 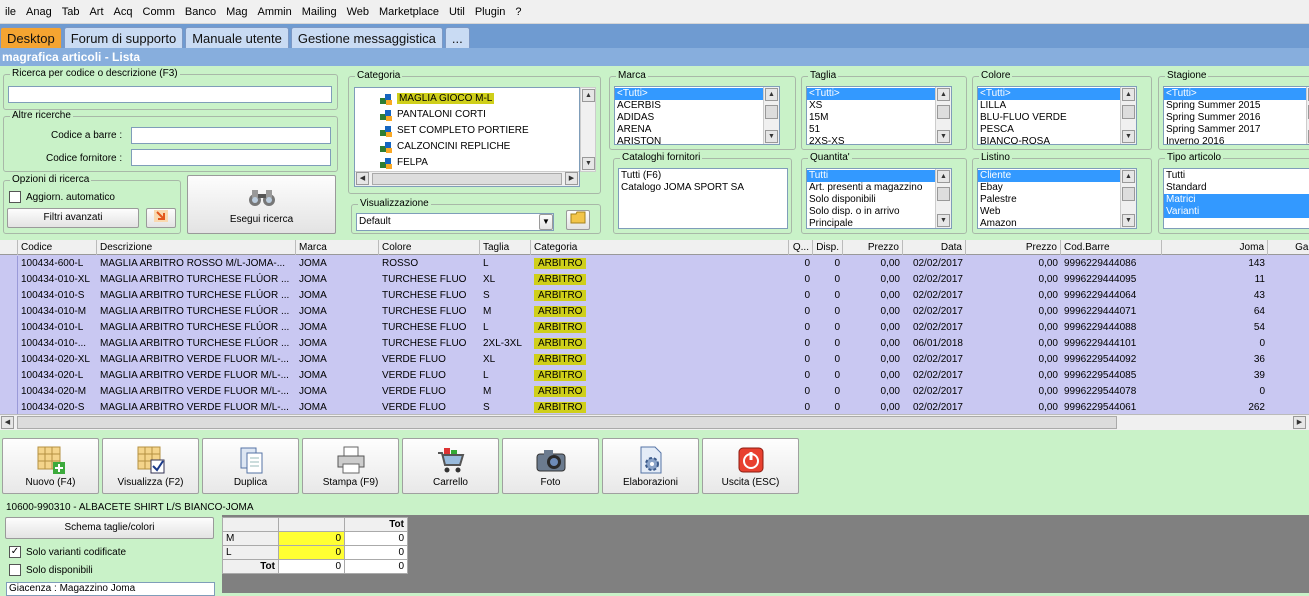 What do you see at coordinates (879, 106) in the screenshot?
I see `taglia-option: XS` at bounding box center [879, 106].